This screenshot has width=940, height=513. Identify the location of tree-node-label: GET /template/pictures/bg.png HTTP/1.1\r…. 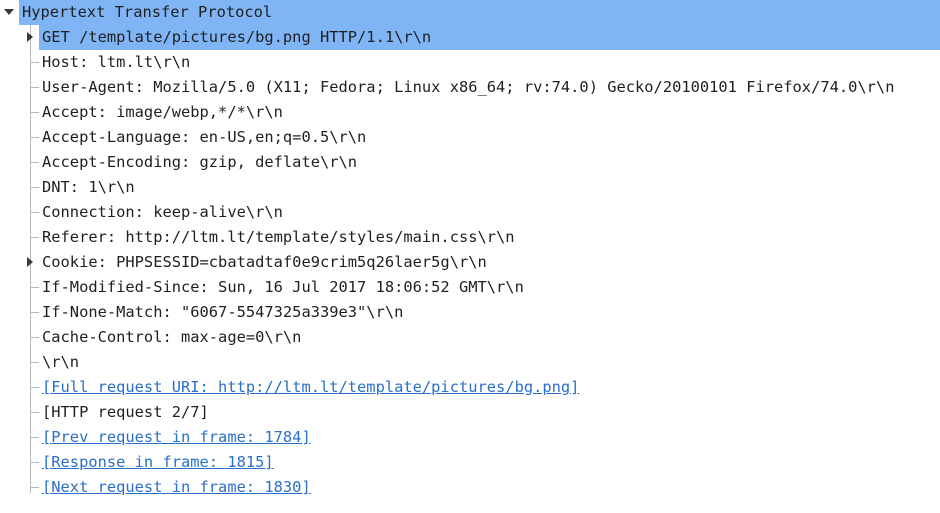
(237, 37).